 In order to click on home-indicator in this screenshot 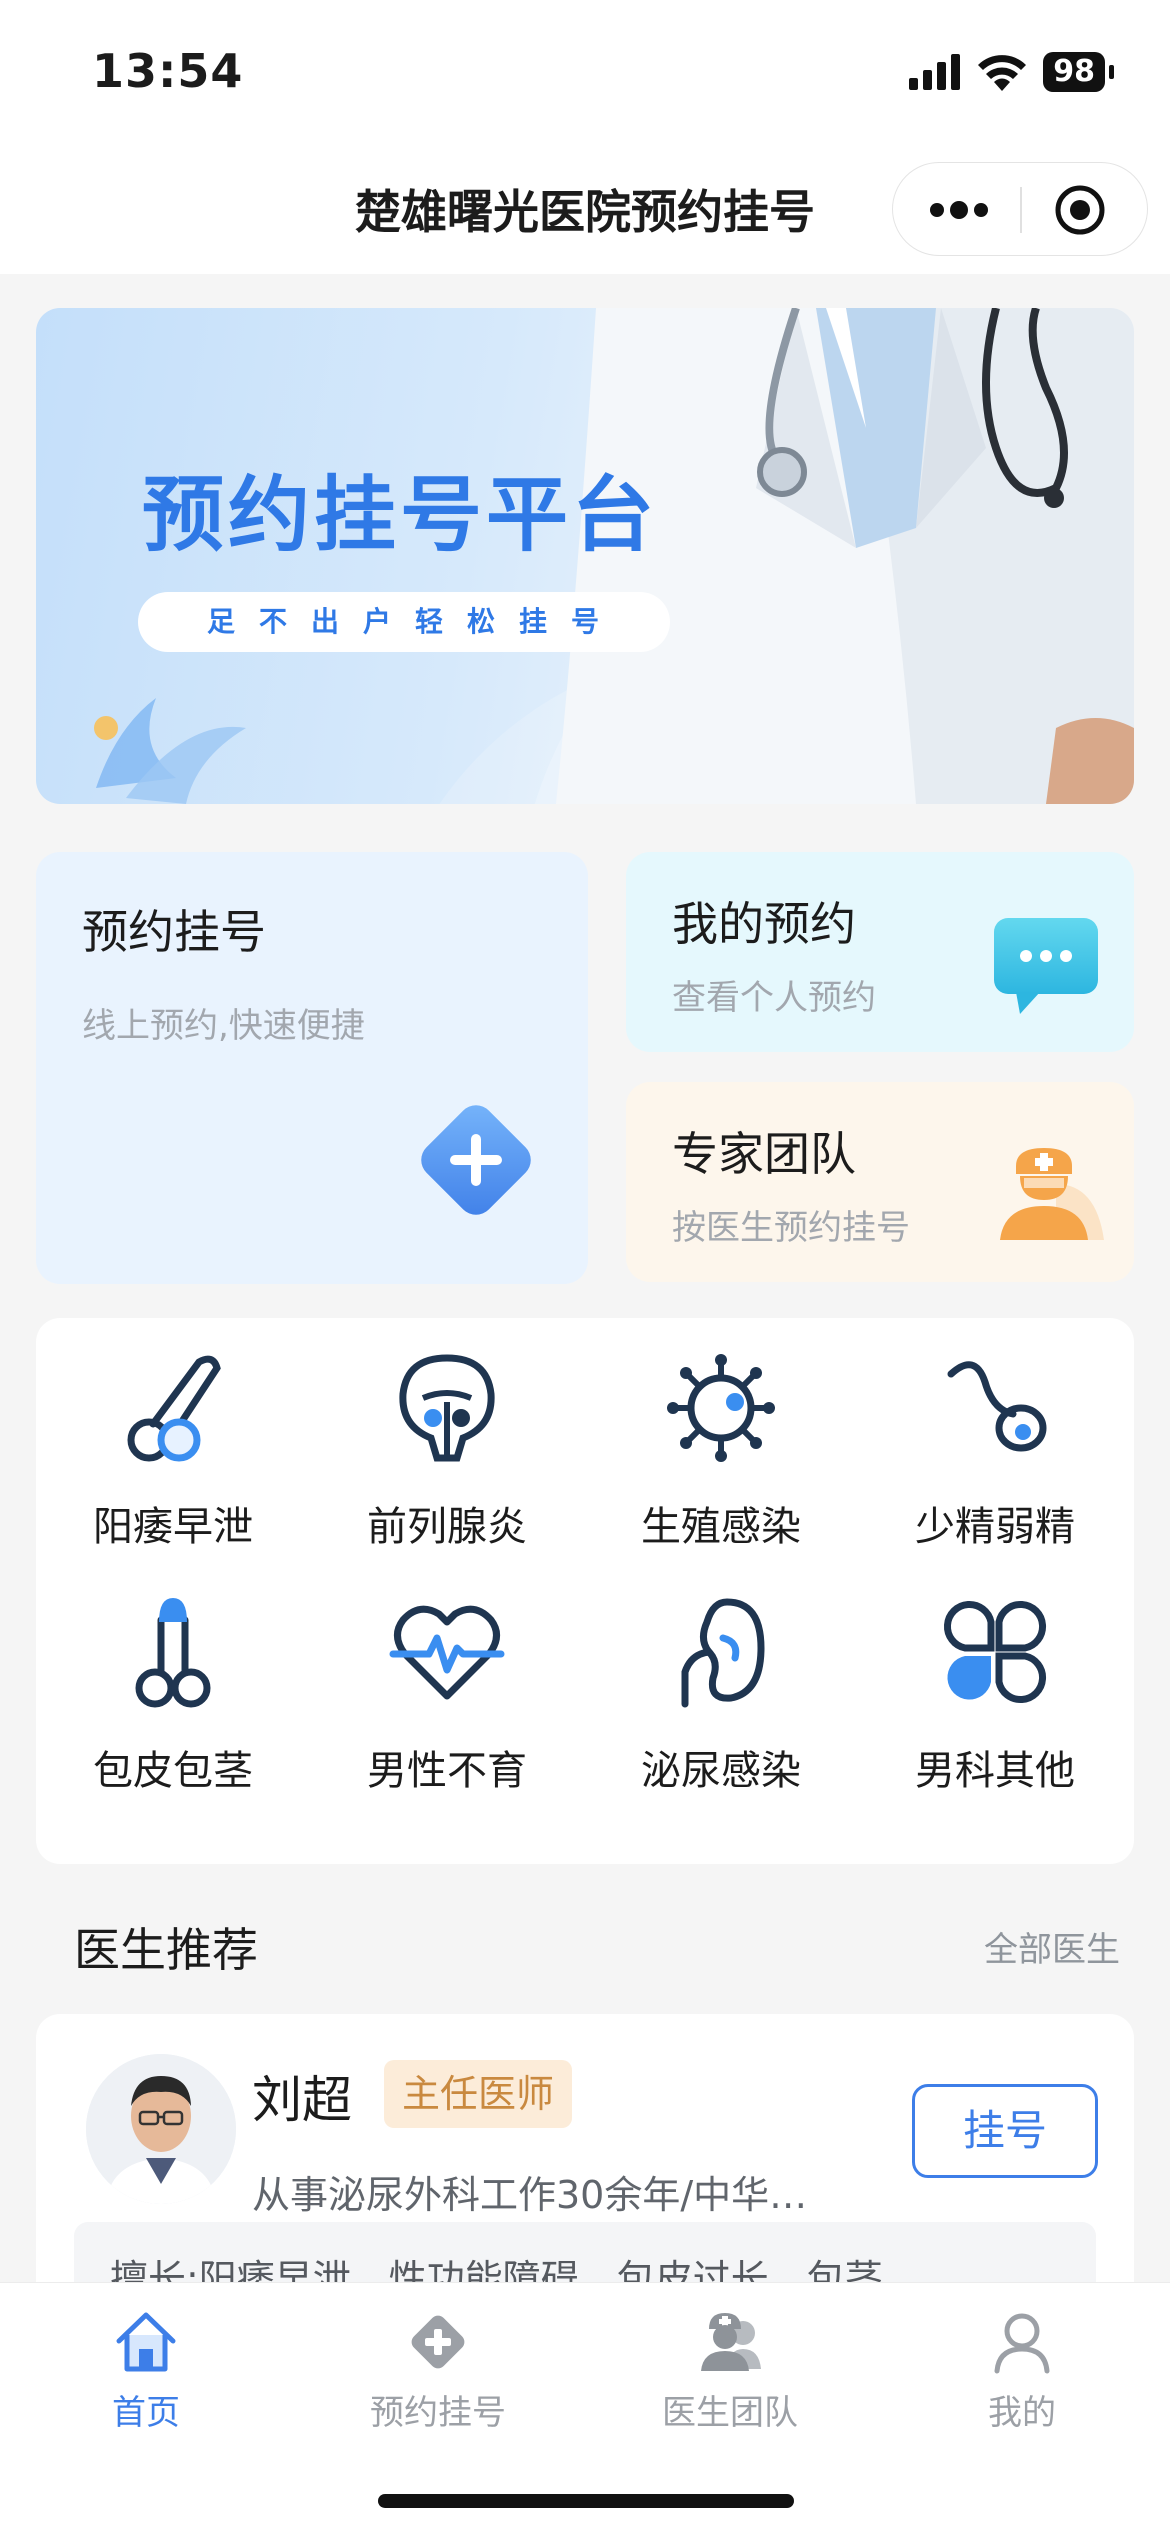, I will do `click(586, 2501)`.